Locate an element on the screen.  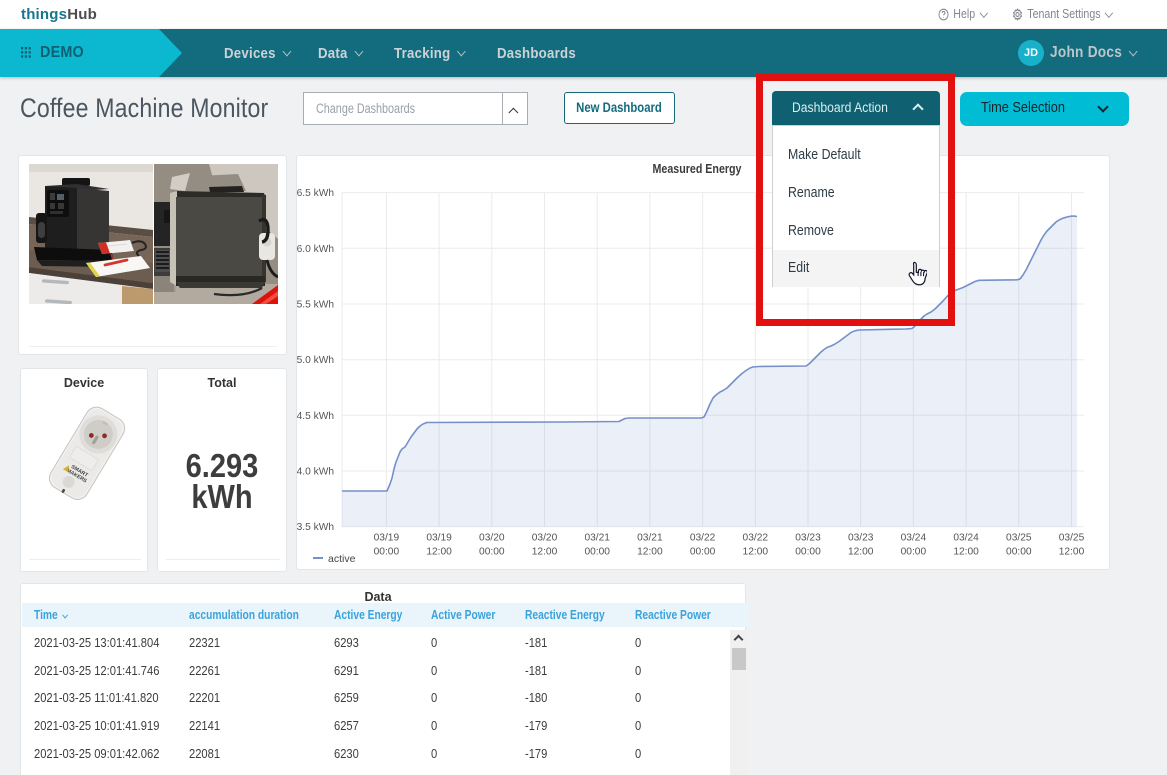
svg-text: 3.5 kWh is located at coordinates (315, 527).